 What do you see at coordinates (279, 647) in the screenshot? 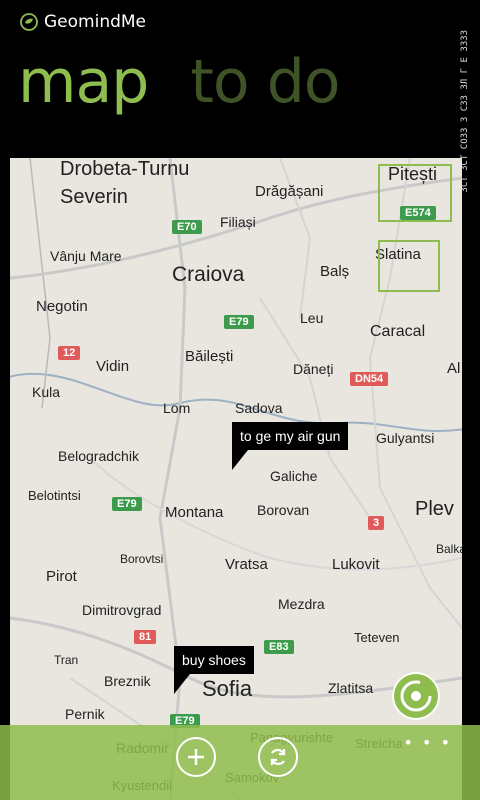
I see `road-shield: E83` at bounding box center [279, 647].